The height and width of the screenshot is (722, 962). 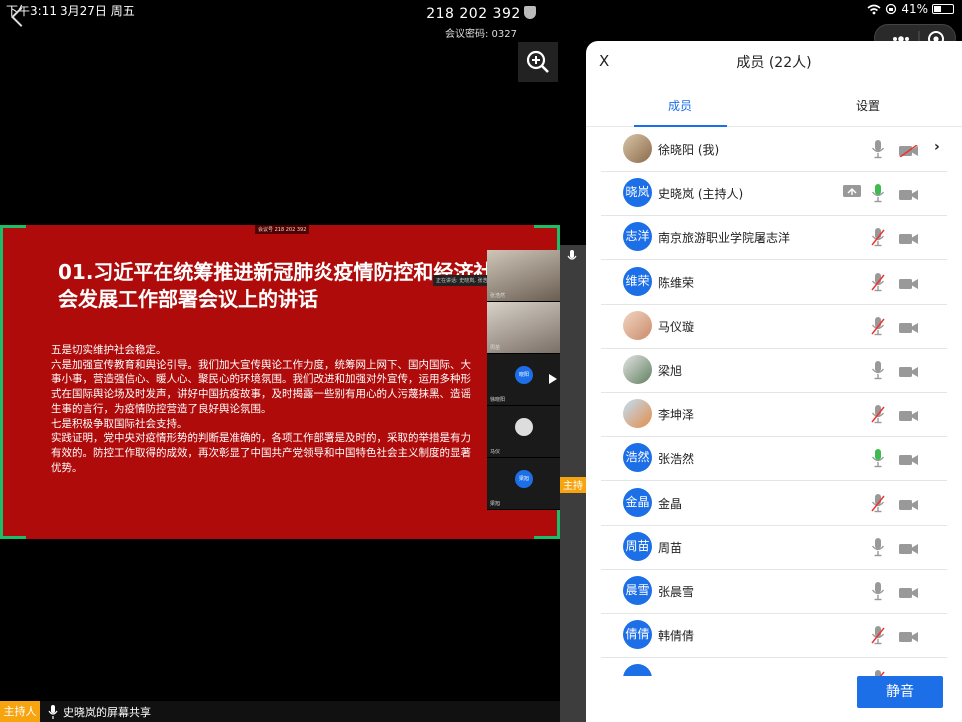 What do you see at coordinates (937, 147) in the screenshot?
I see `chevron-right-icon: ›` at bounding box center [937, 147].